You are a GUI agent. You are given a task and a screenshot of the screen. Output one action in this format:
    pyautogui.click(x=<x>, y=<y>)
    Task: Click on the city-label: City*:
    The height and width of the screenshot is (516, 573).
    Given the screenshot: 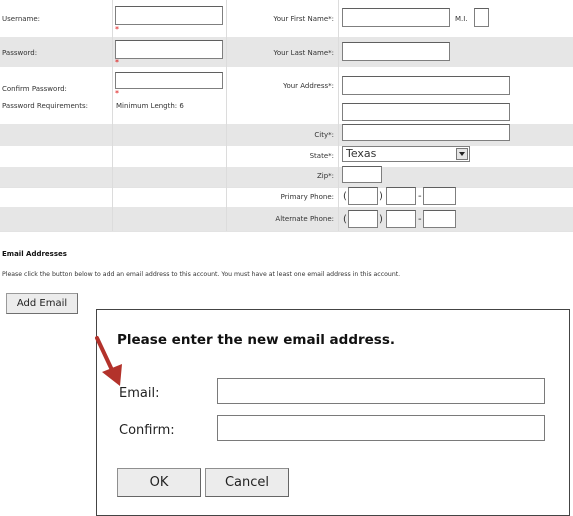 What is the action you would take?
    pyautogui.click(x=324, y=135)
    